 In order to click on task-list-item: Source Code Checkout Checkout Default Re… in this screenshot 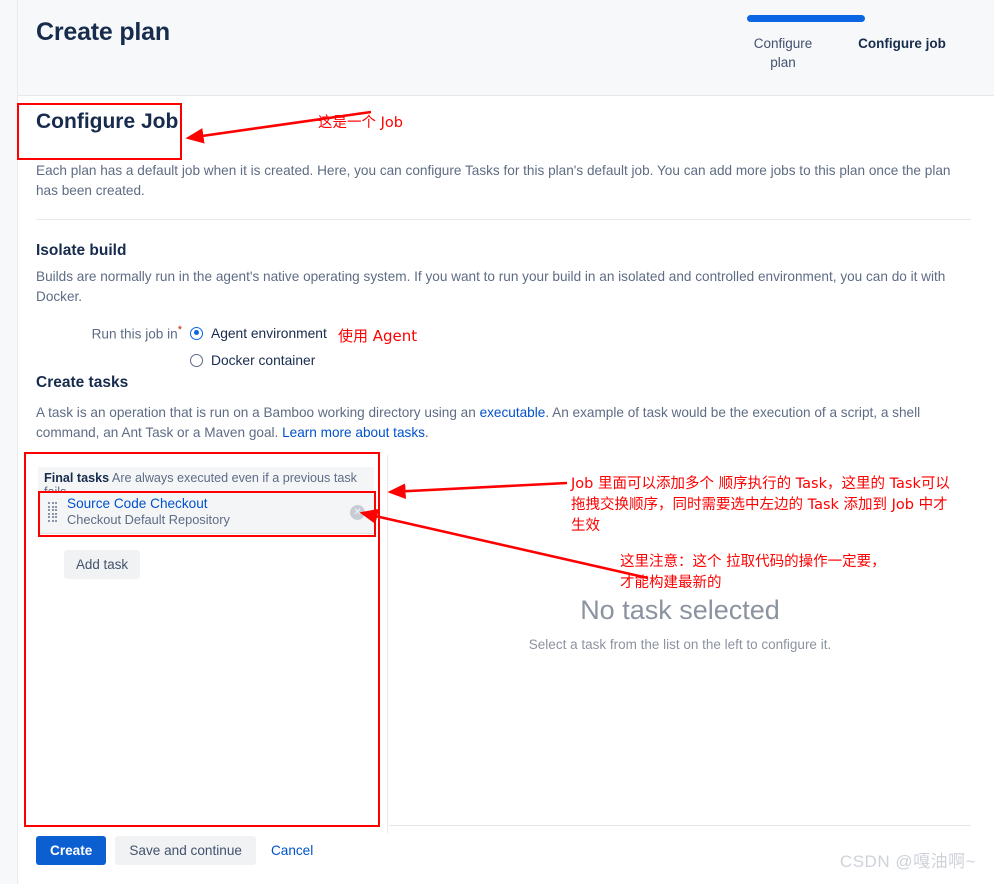, I will do `click(206, 512)`.